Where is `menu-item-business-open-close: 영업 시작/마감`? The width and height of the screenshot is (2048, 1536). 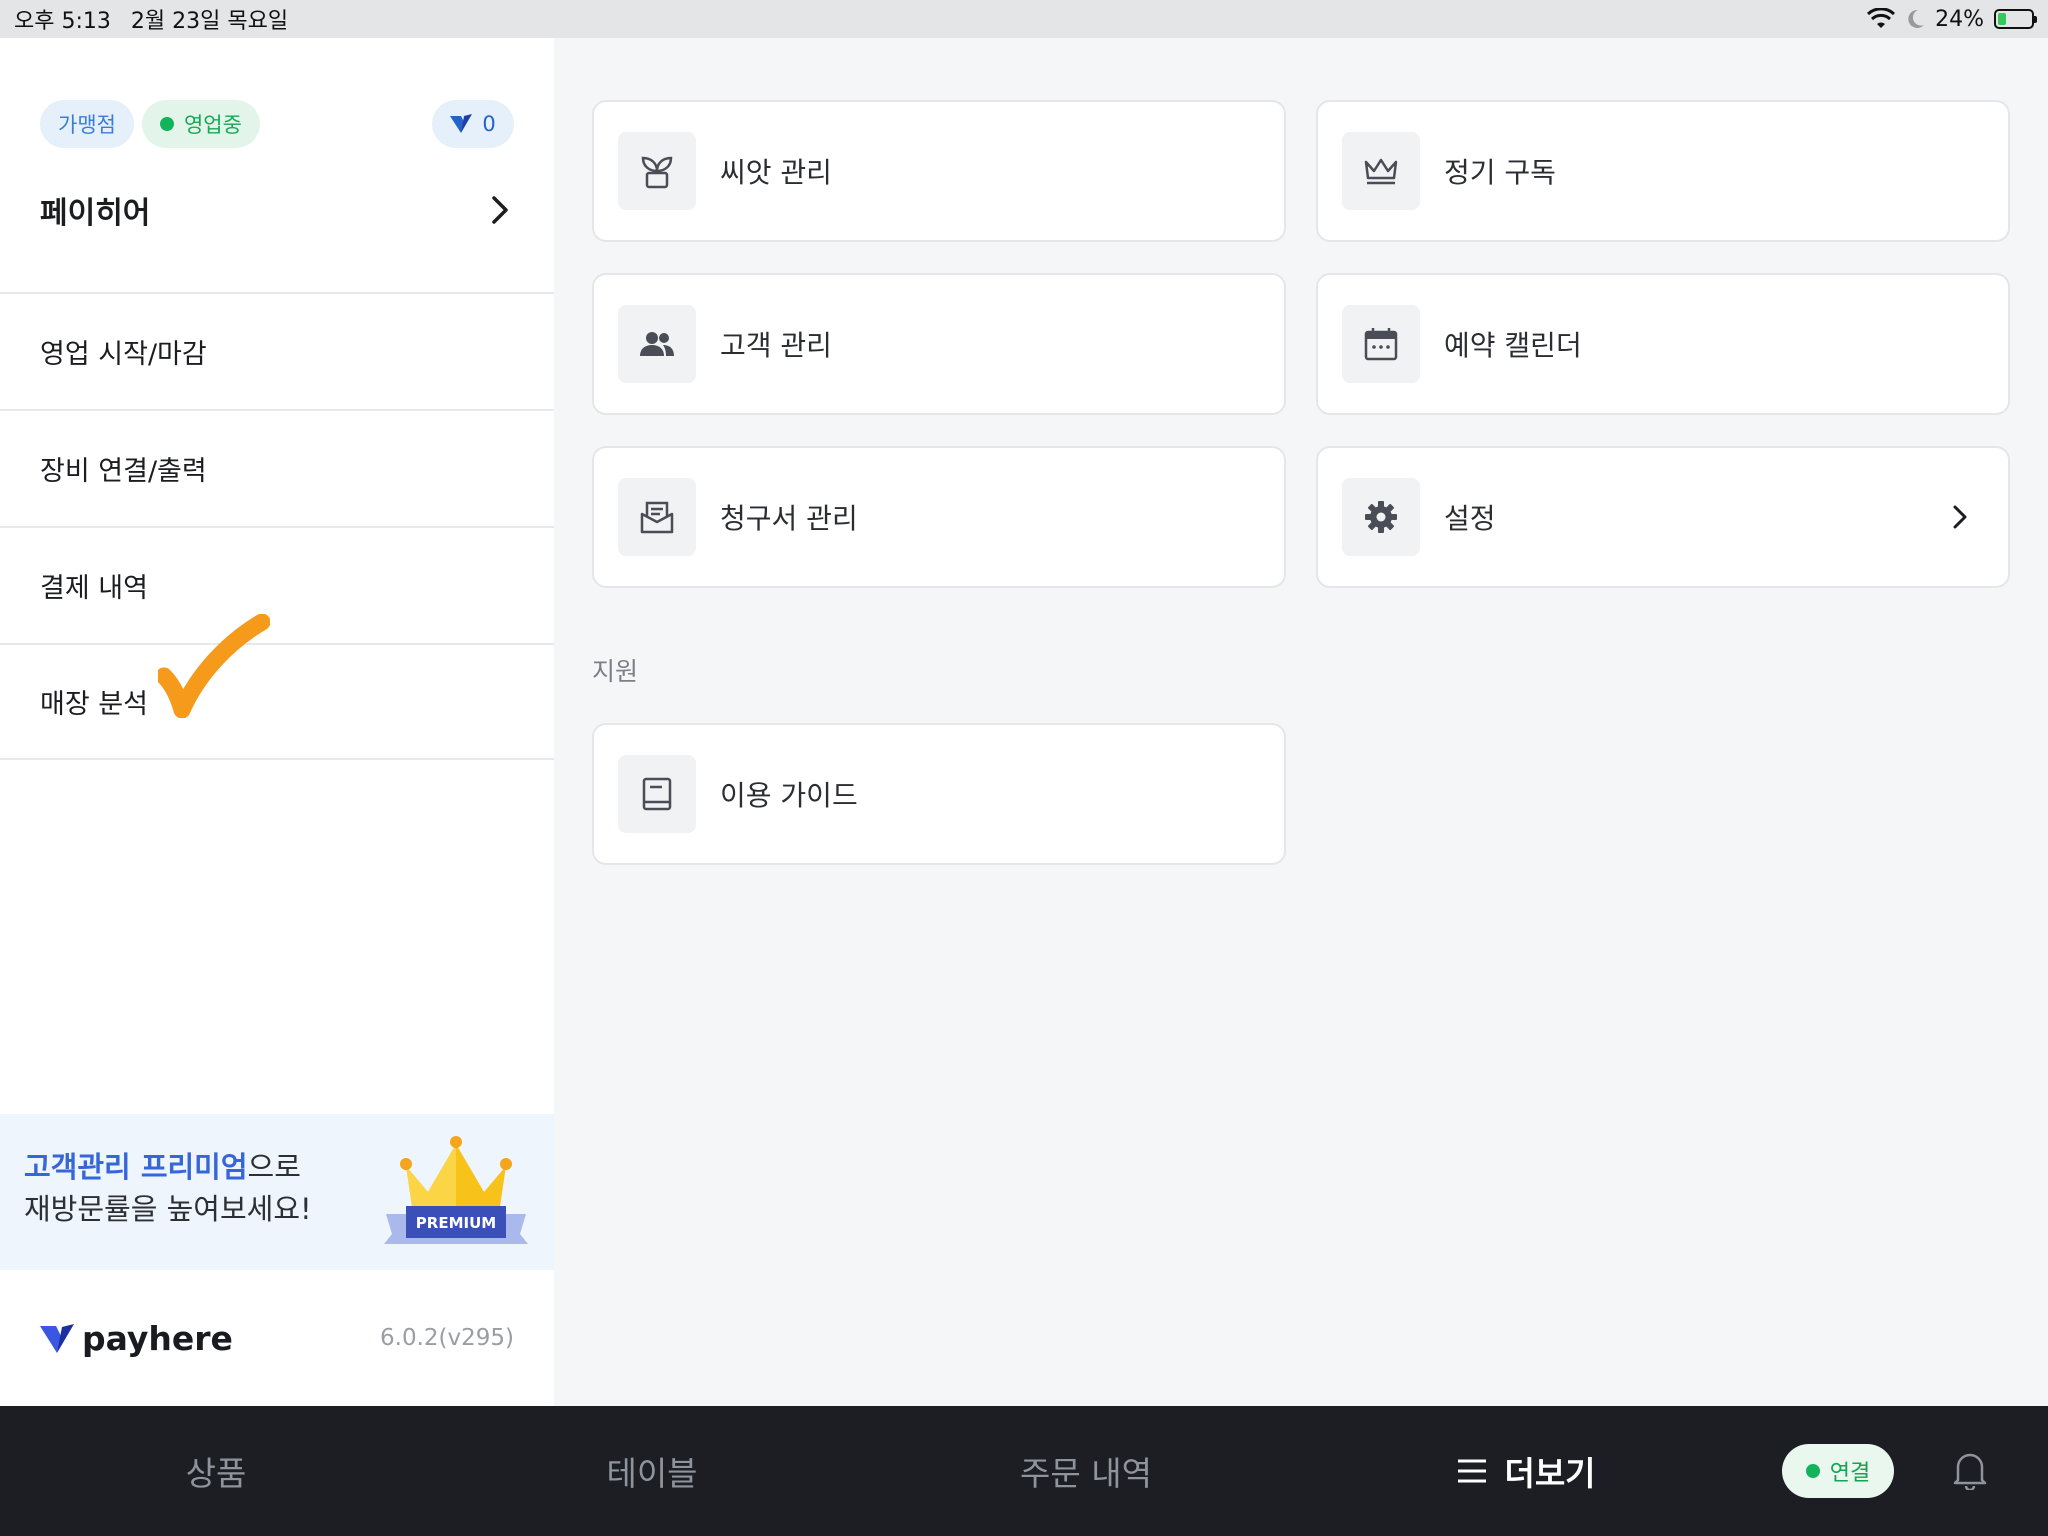
menu-item-business-open-close: 영업 시작/마감 is located at coordinates (277, 350).